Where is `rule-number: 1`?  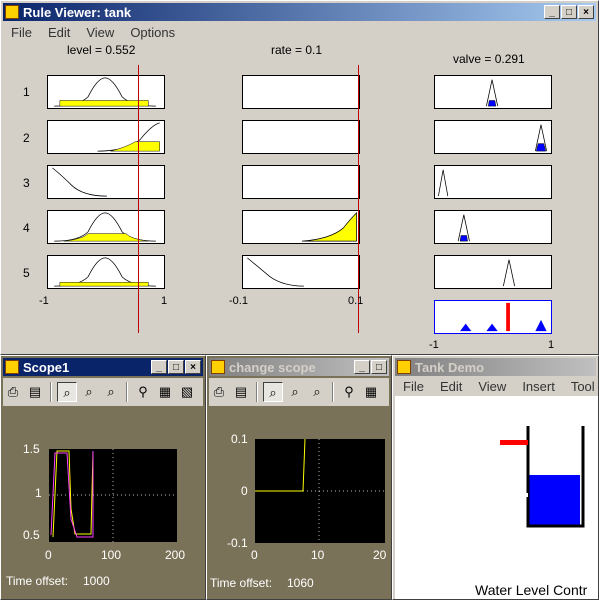
rule-number: 1 is located at coordinates (26, 92).